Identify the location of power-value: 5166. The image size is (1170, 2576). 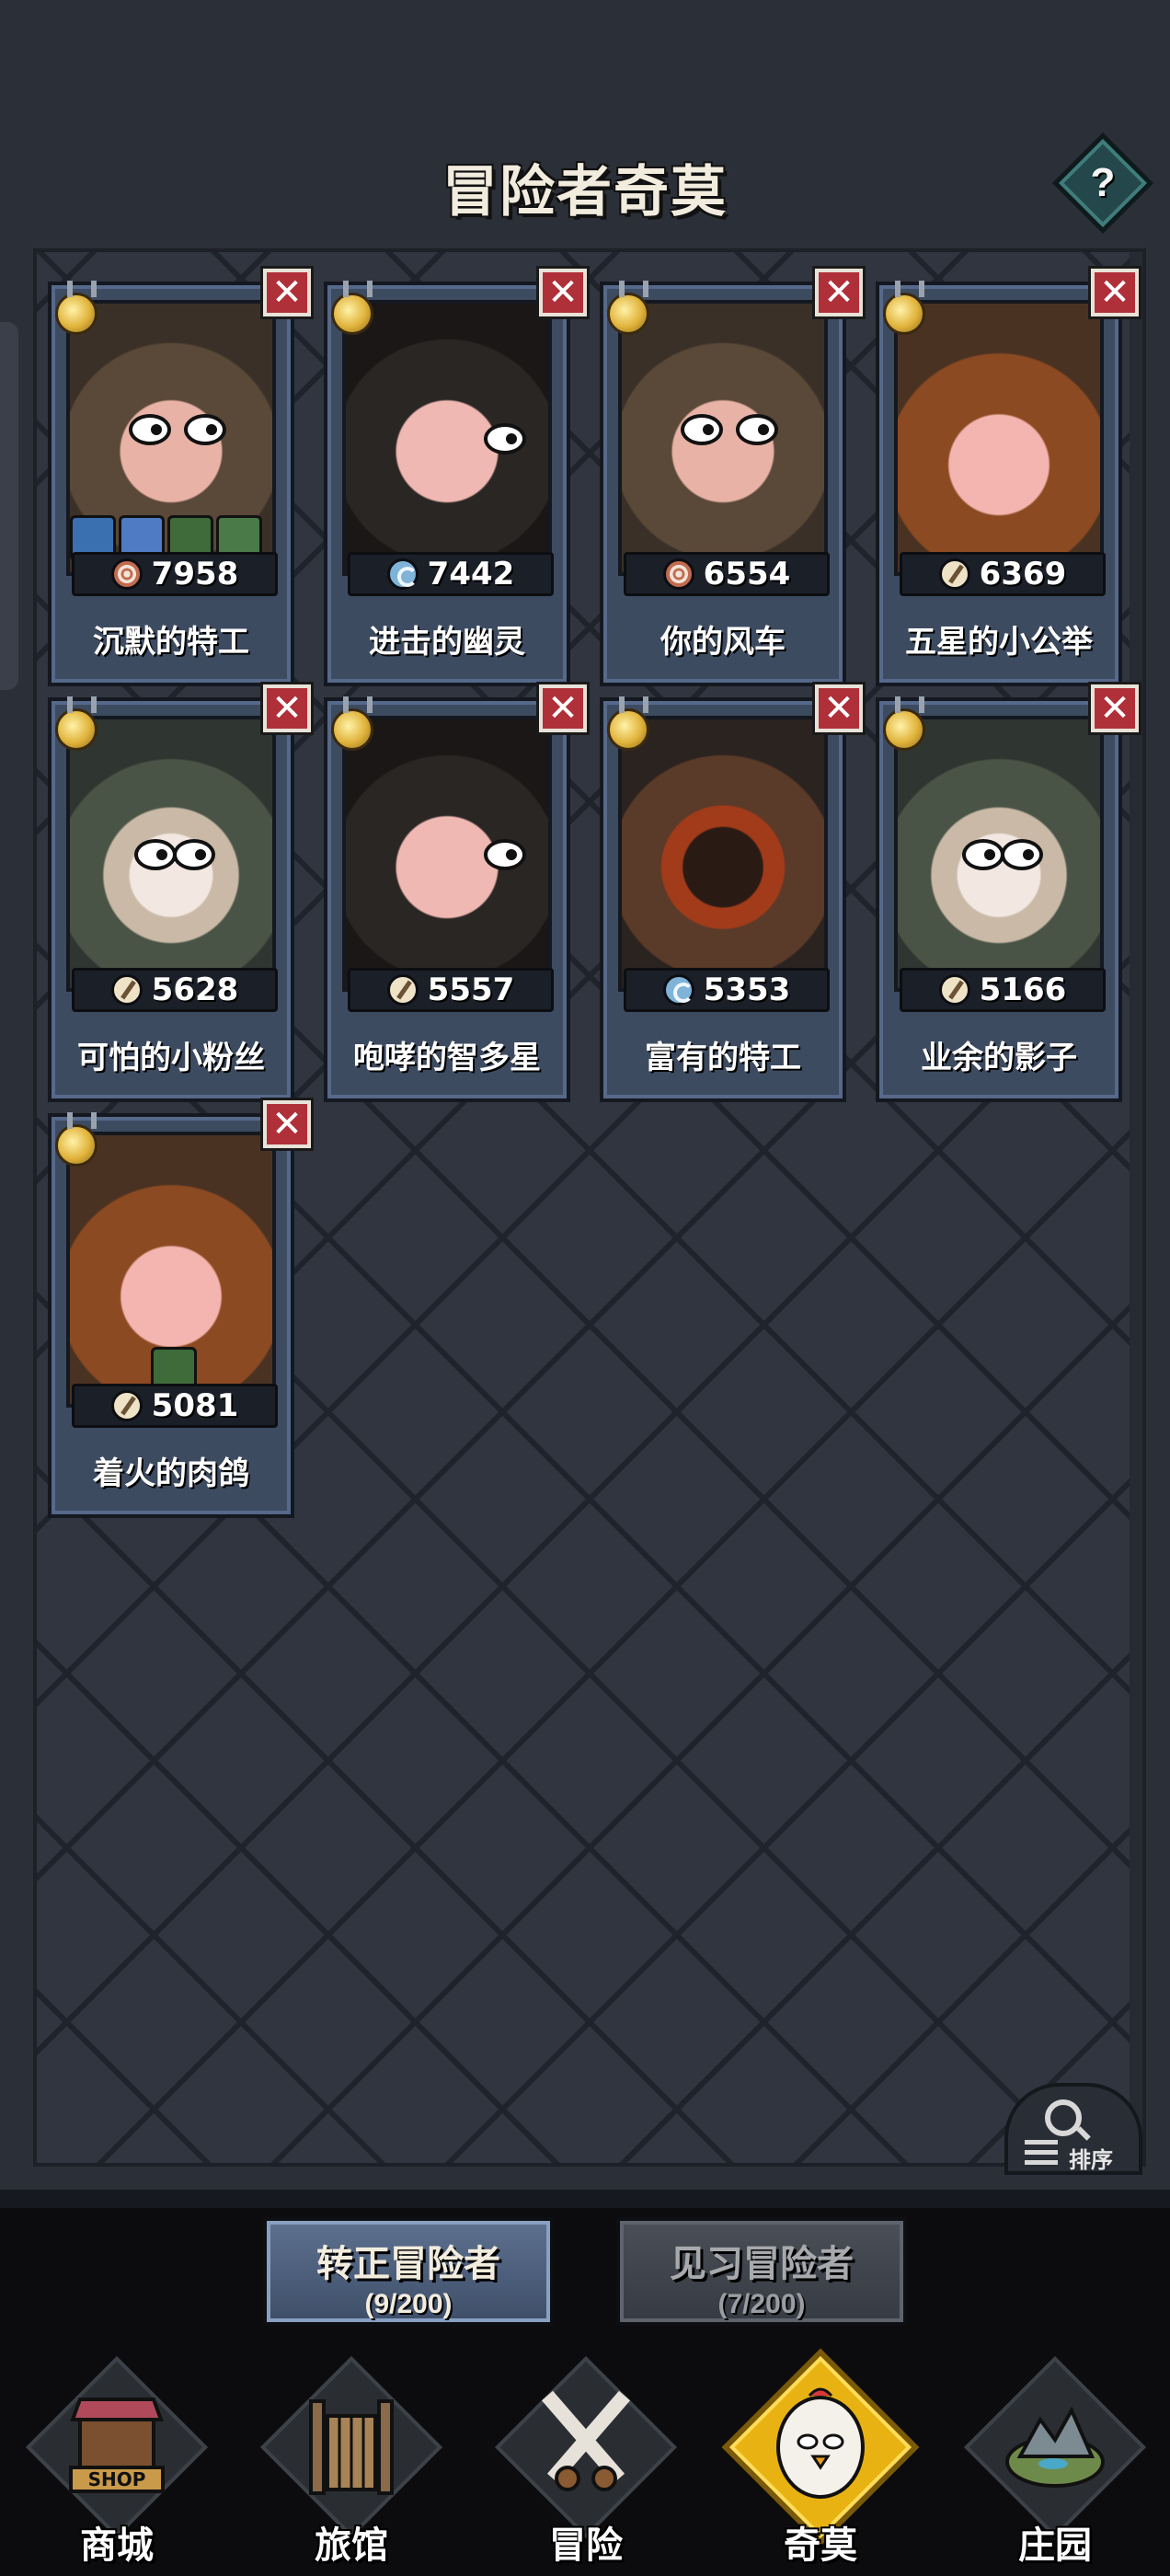
(1023, 990).